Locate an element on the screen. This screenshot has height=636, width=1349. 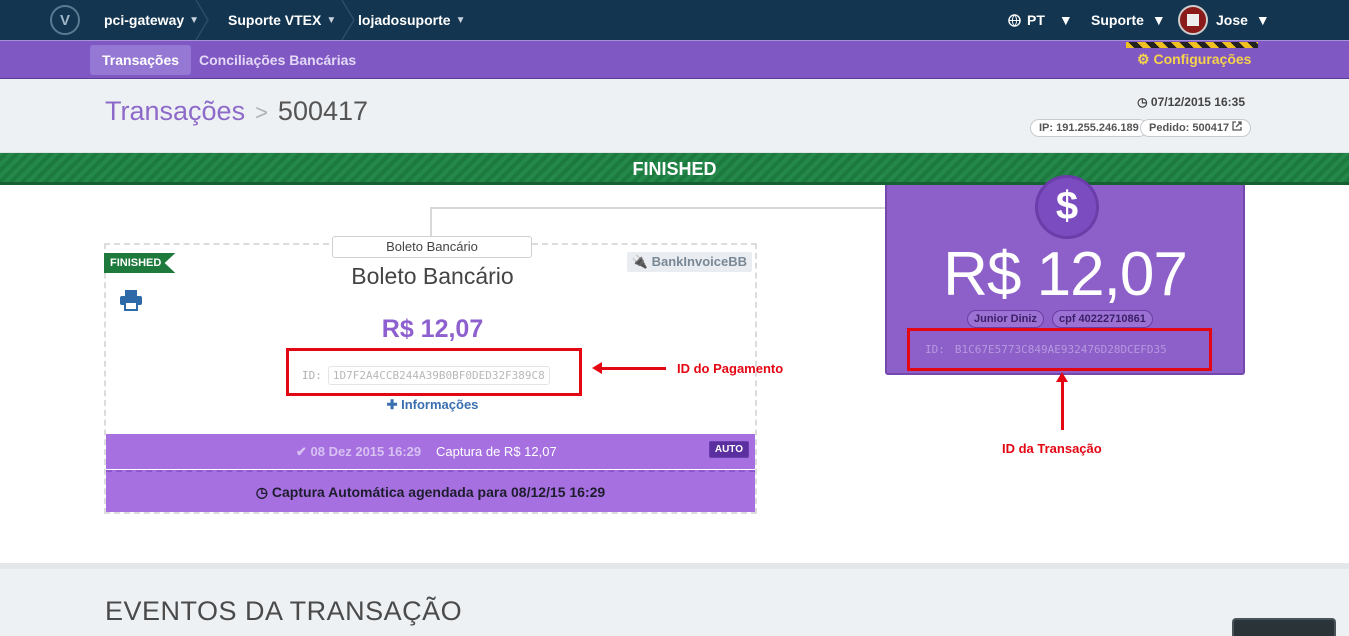
gear-icon: ⚙ is located at coordinates (1143, 59).